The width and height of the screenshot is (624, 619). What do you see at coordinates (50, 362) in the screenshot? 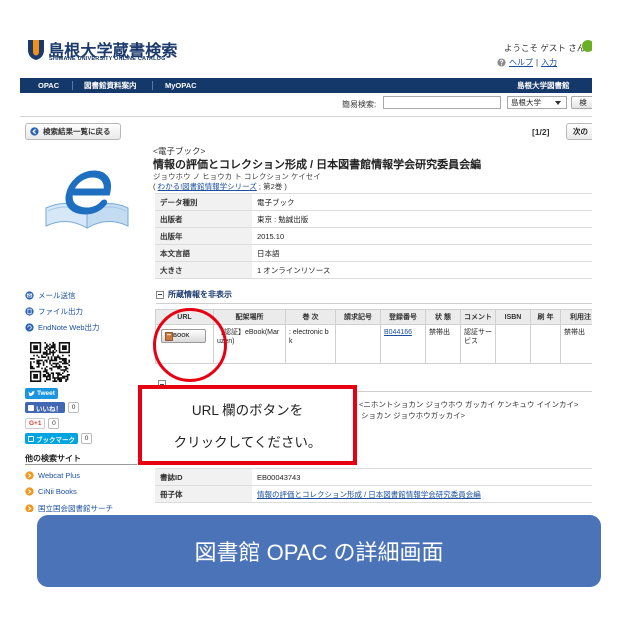
I see `qr-code` at bounding box center [50, 362].